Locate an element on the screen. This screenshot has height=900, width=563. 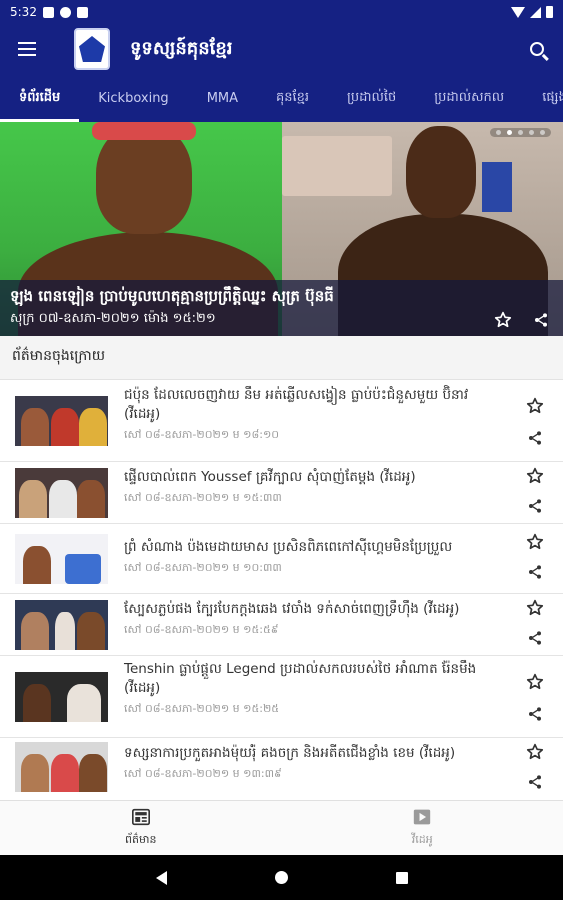
menu-button is located at coordinates (27, 49).